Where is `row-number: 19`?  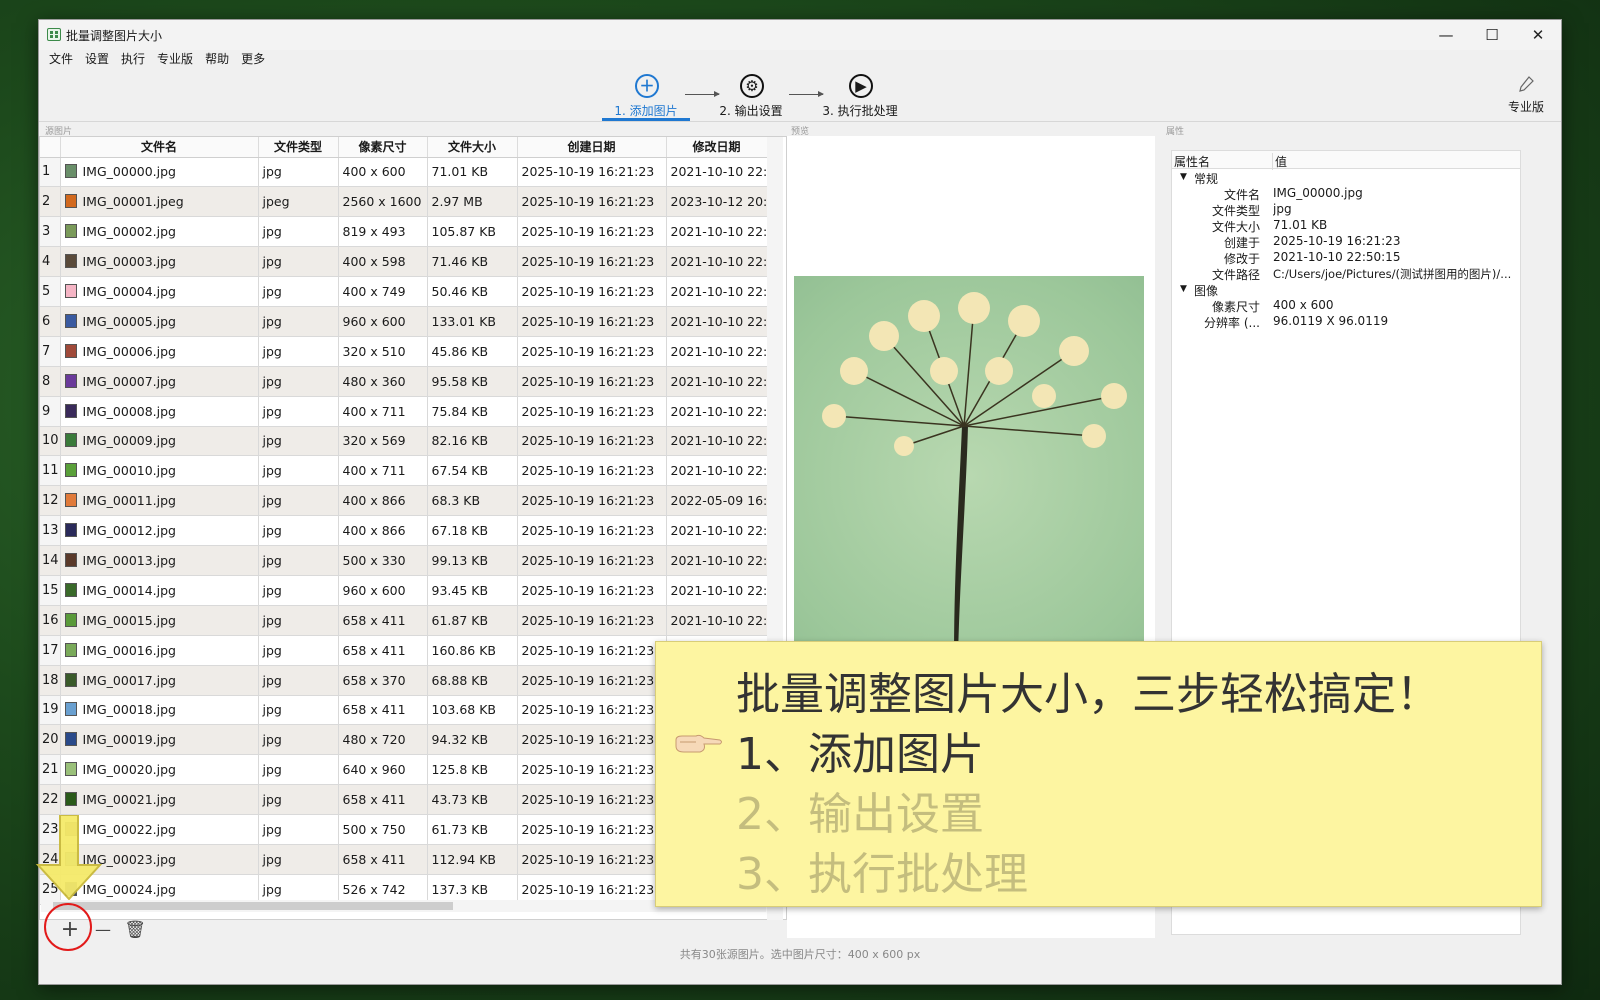
row-number: 19 is located at coordinates (50, 710).